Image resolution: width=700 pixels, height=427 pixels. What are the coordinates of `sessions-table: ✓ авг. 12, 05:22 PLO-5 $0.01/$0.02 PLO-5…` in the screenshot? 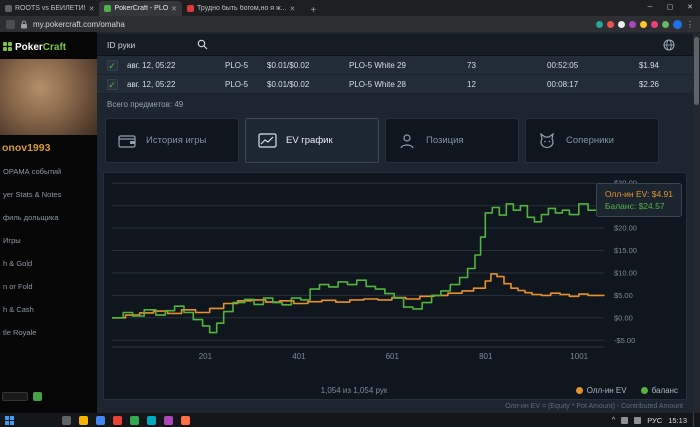 It's located at (395, 75).